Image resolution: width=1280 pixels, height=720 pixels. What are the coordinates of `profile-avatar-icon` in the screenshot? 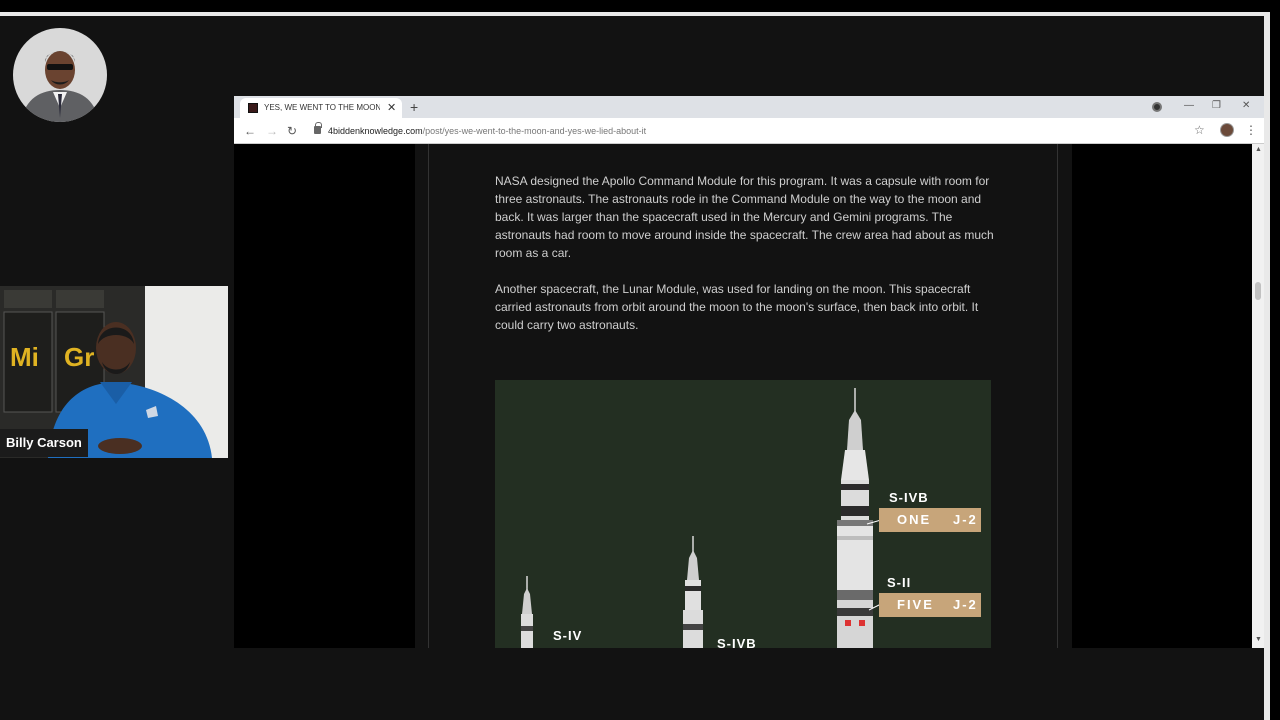 It's located at (1227, 130).